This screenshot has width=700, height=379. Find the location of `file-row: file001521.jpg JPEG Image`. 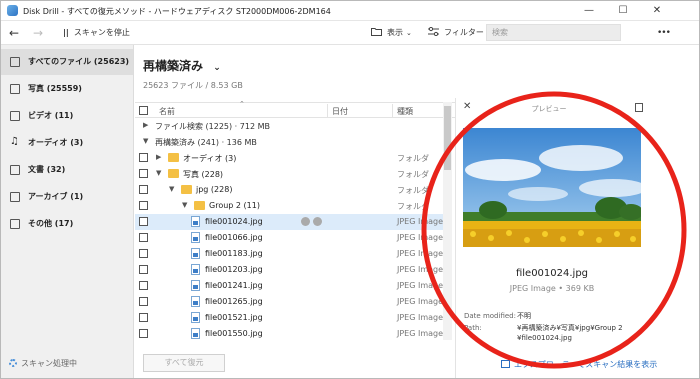

file-row: file001521.jpg JPEG Image is located at coordinates (289, 318).